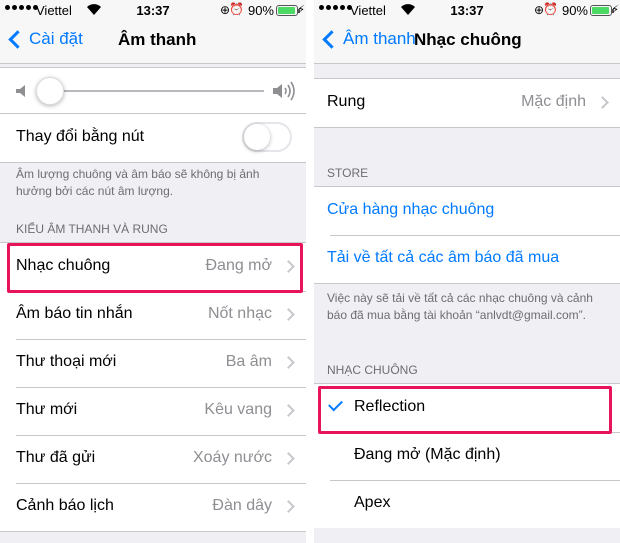 This screenshot has width=620, height=543. I want to click on change-with-buttons-label: Thay đổi bằng nút, so click(80, 136).